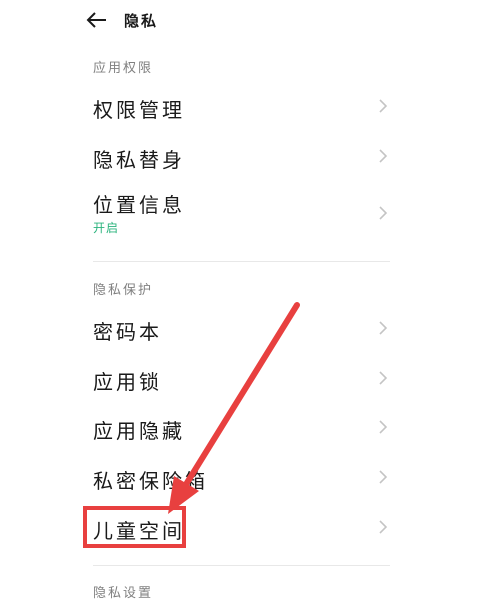 Image resolution: width=480 pixels, height=607 pixels. Describe the element at coordinates (139, 205) in the screenshot. I see `list-item-label: 位置信息` at that location.